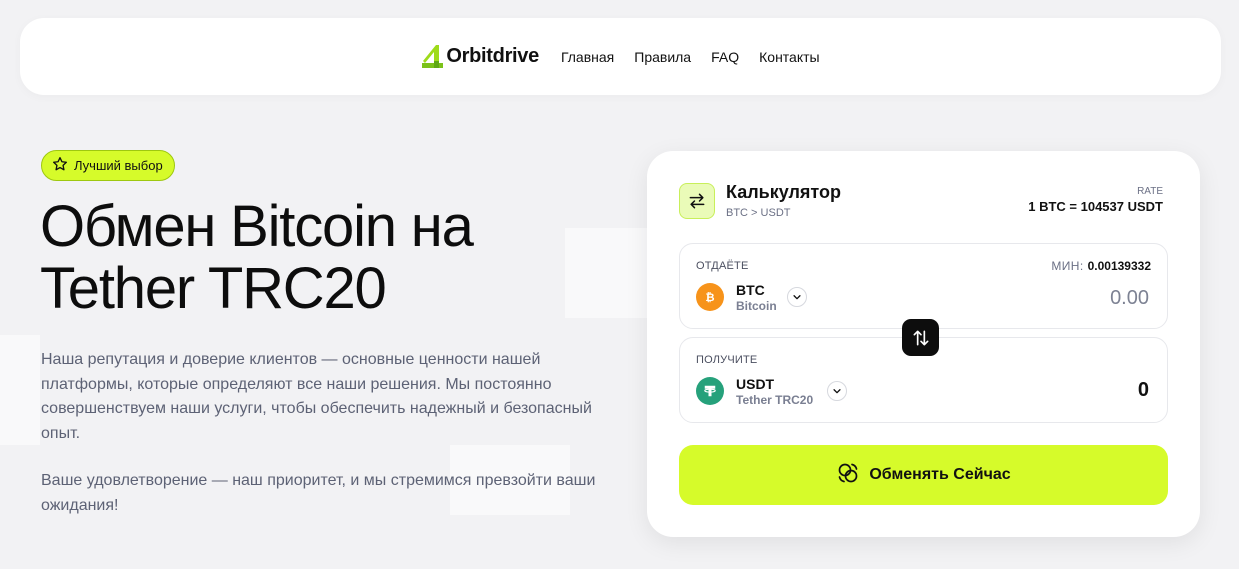  Describe the element at coordinates (727, 360) in the screenshot. I see `get-label: ПОЛУЧИТЕ` at that location.